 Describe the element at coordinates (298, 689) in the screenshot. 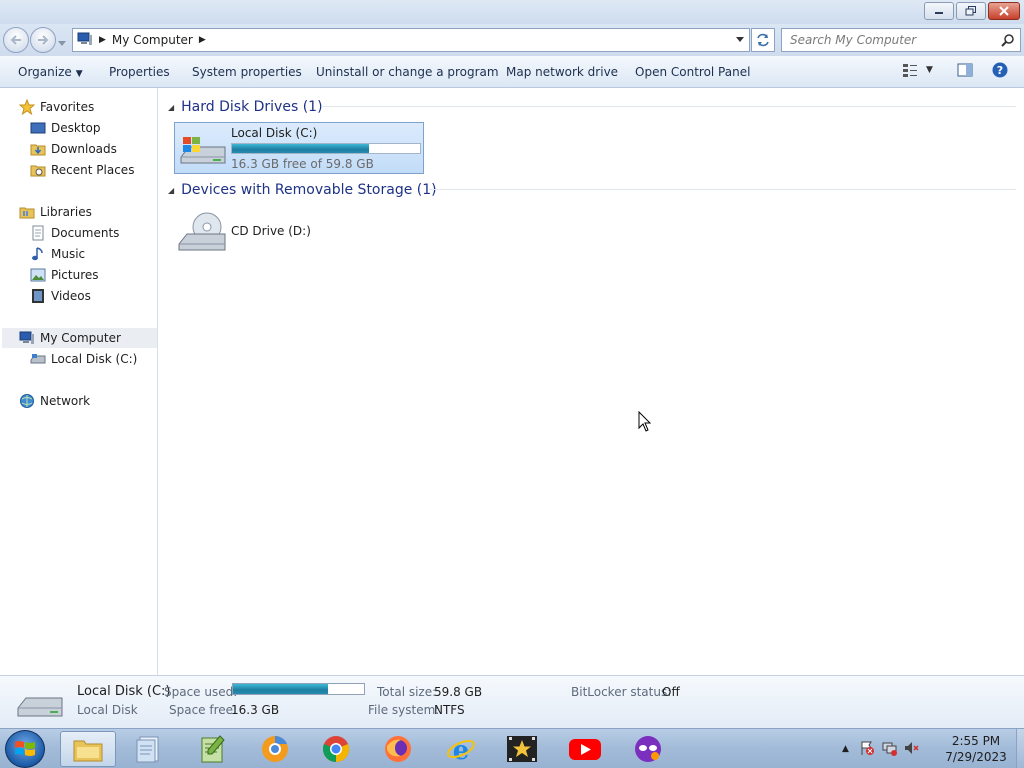

I see `space-used-bar` at that location.